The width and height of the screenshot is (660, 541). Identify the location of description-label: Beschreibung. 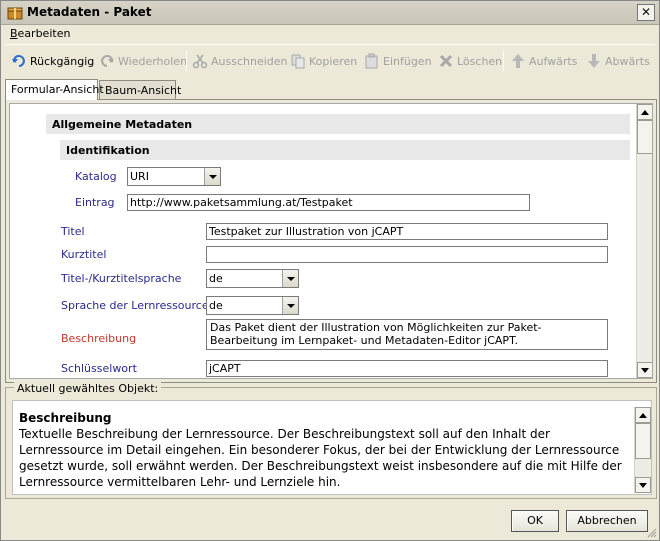
(99, 338).